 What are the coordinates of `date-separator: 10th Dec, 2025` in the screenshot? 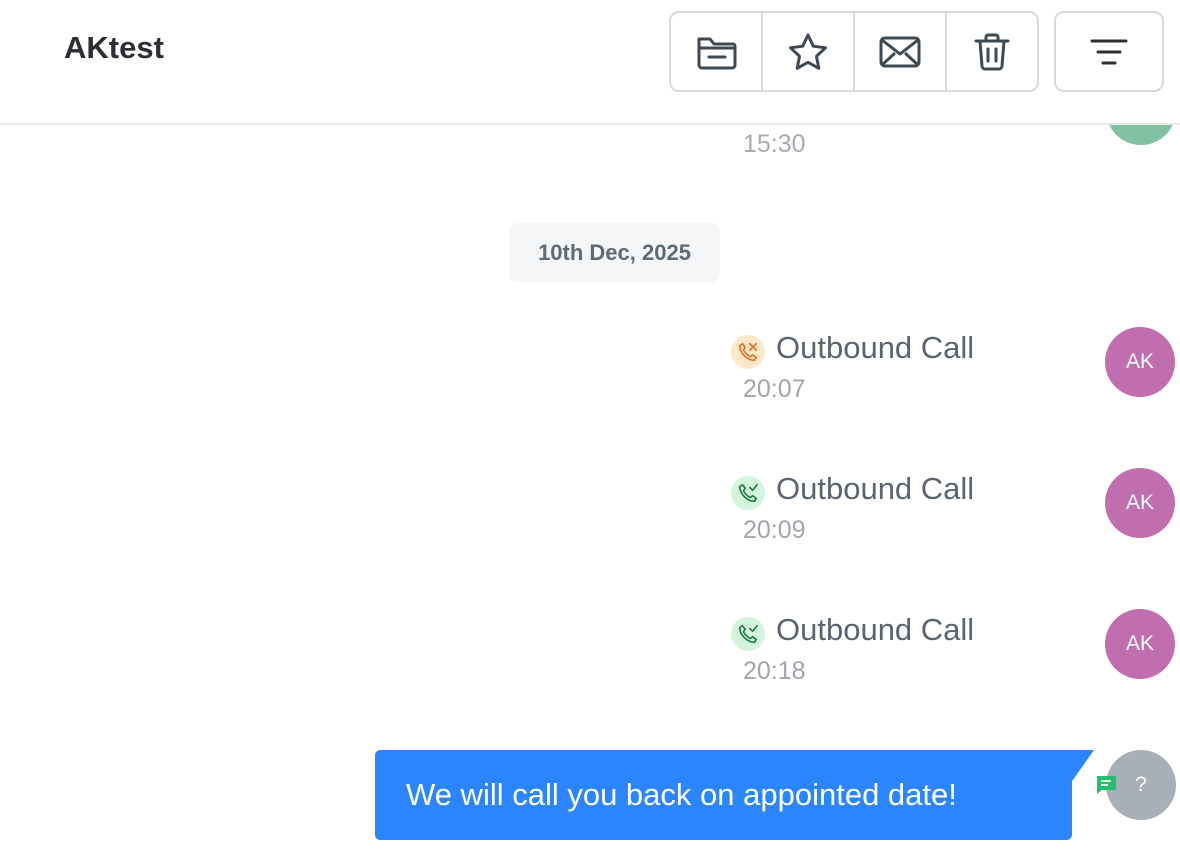 It's located at (614, 252).